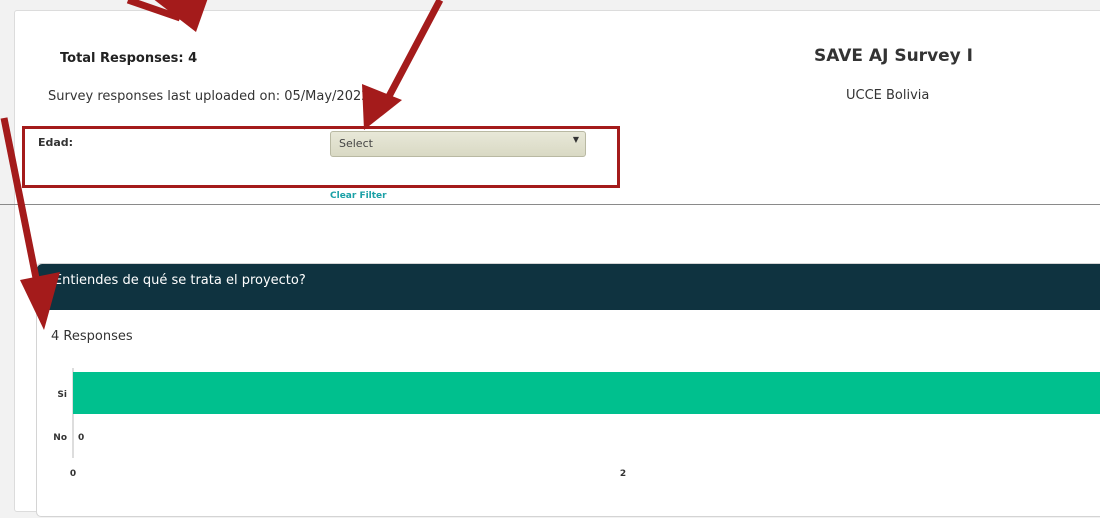  Describe the element at coordinates (81, 438) in the screenshot. I see `data-label-no: 0` at that location.